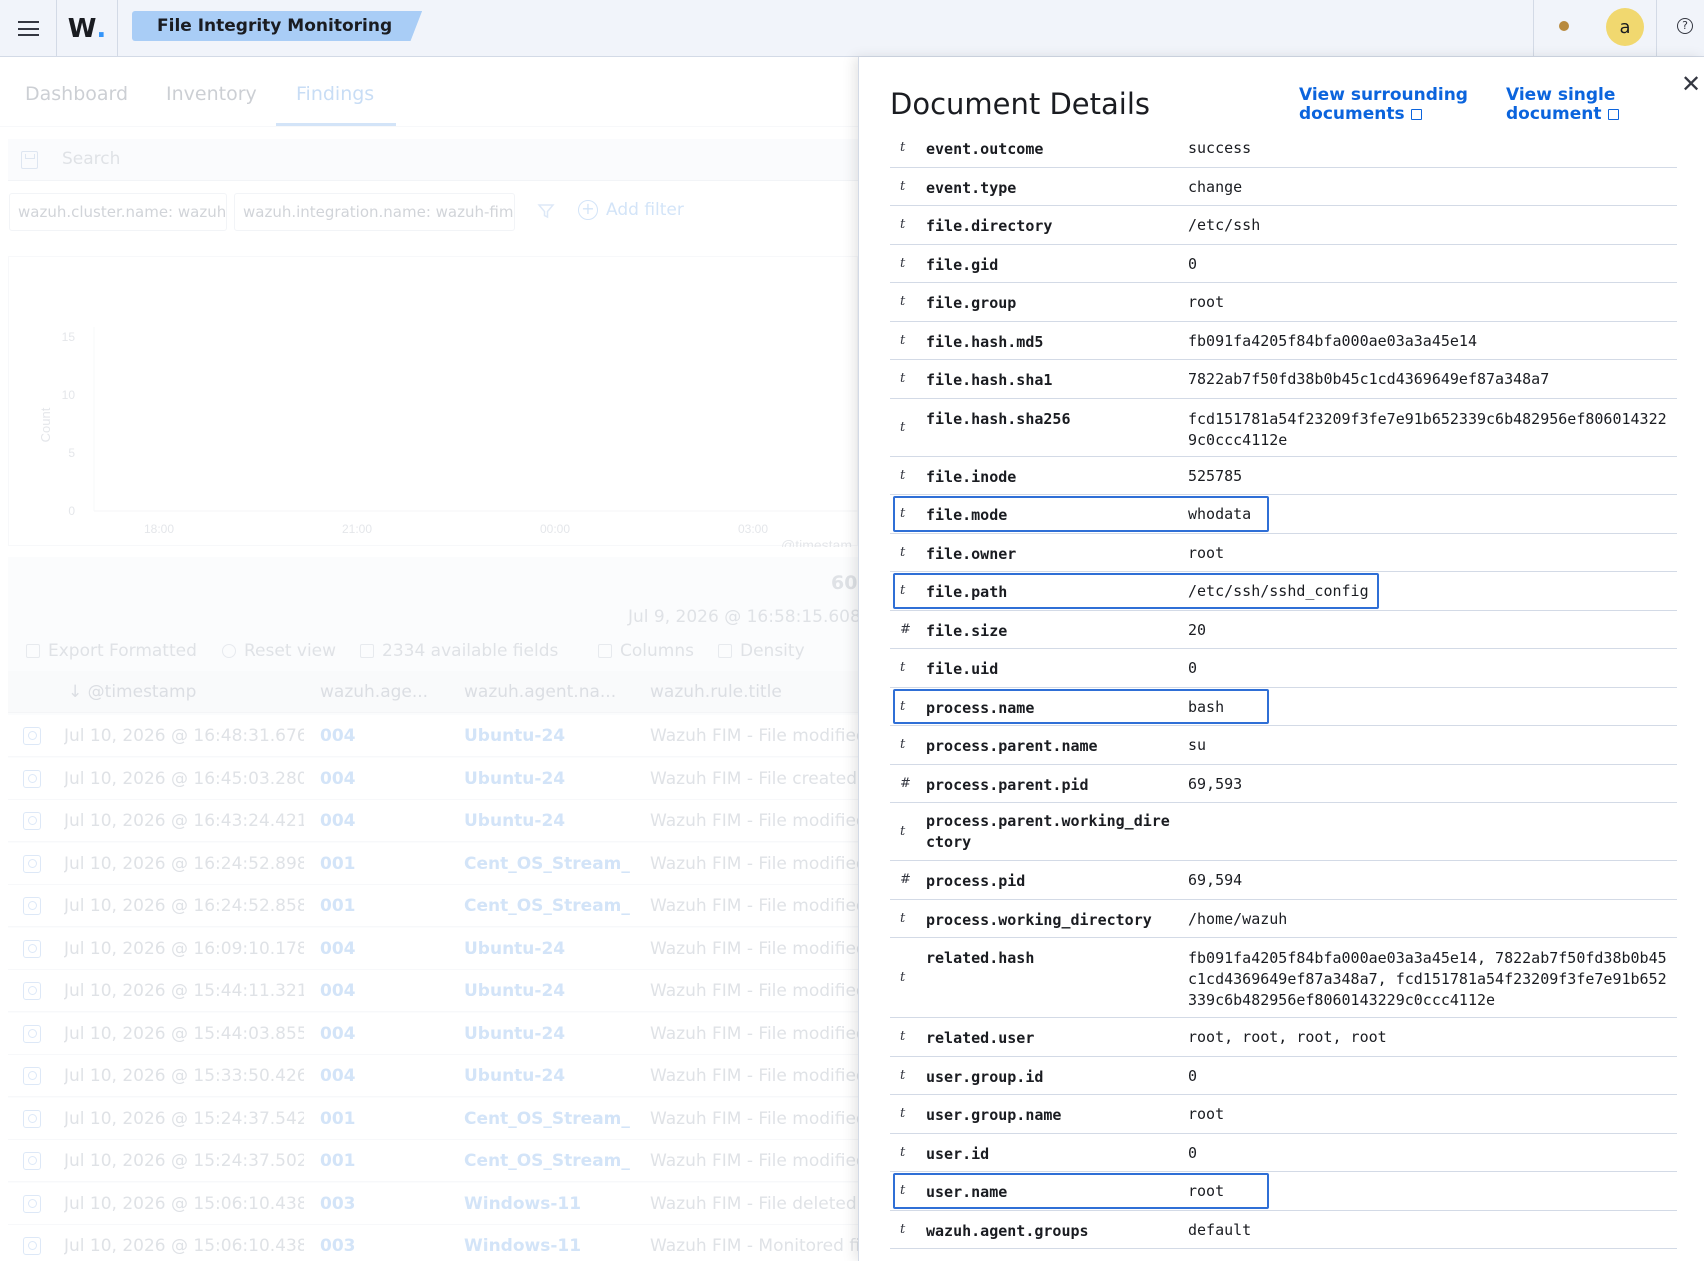  Describe the element at coordinates (1283, 630) in the screenshot. I see `document-field-row: # file.size 20` at that location.